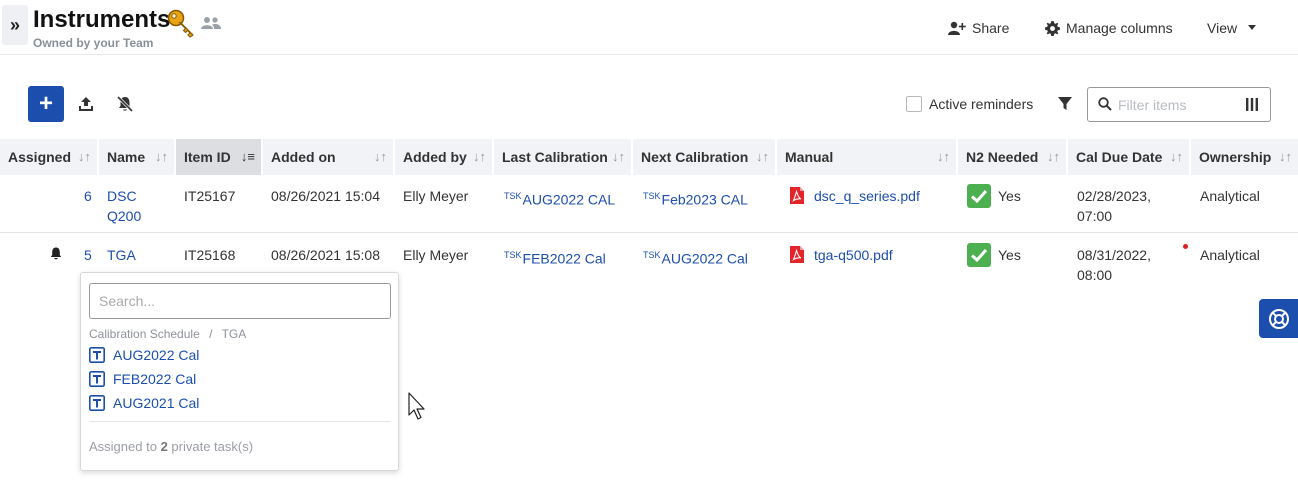 Image resolution: width=1298 pixels, height=504 pixels. Describe the element at coordinates (219, 157) in the screenshot. I see `column-header-item-id: Item ID ↓≡` at that location.